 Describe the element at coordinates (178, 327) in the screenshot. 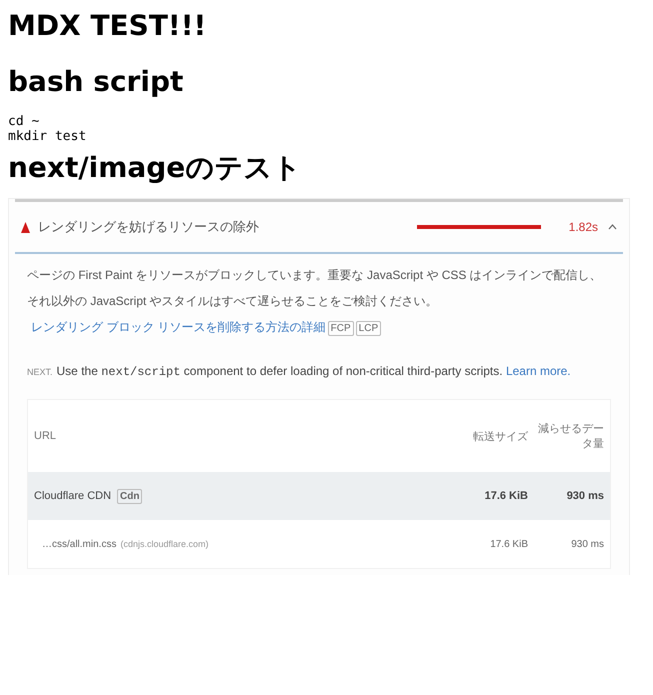

I see `learn-link: レンダリング ブロック リソースを削除する方法の詳細` at that location.